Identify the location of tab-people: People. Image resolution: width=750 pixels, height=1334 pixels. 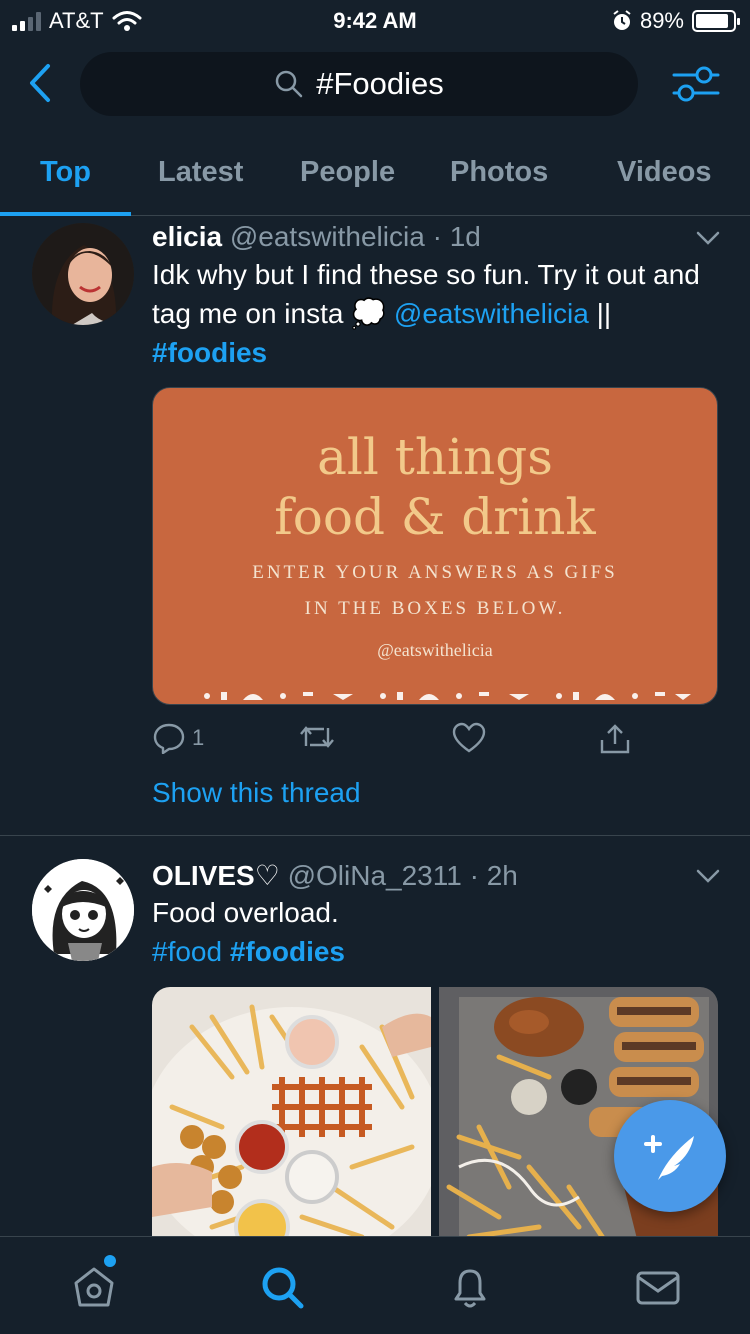
(347, 172).